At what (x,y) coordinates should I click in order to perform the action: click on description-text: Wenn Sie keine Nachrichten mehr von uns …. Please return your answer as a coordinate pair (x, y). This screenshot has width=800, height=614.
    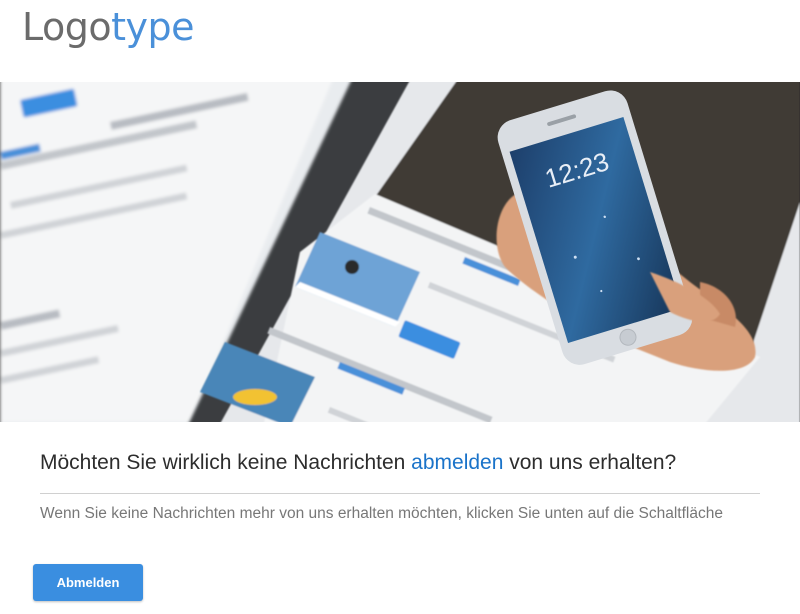
    Looking at the image, I should click on (381, 513).